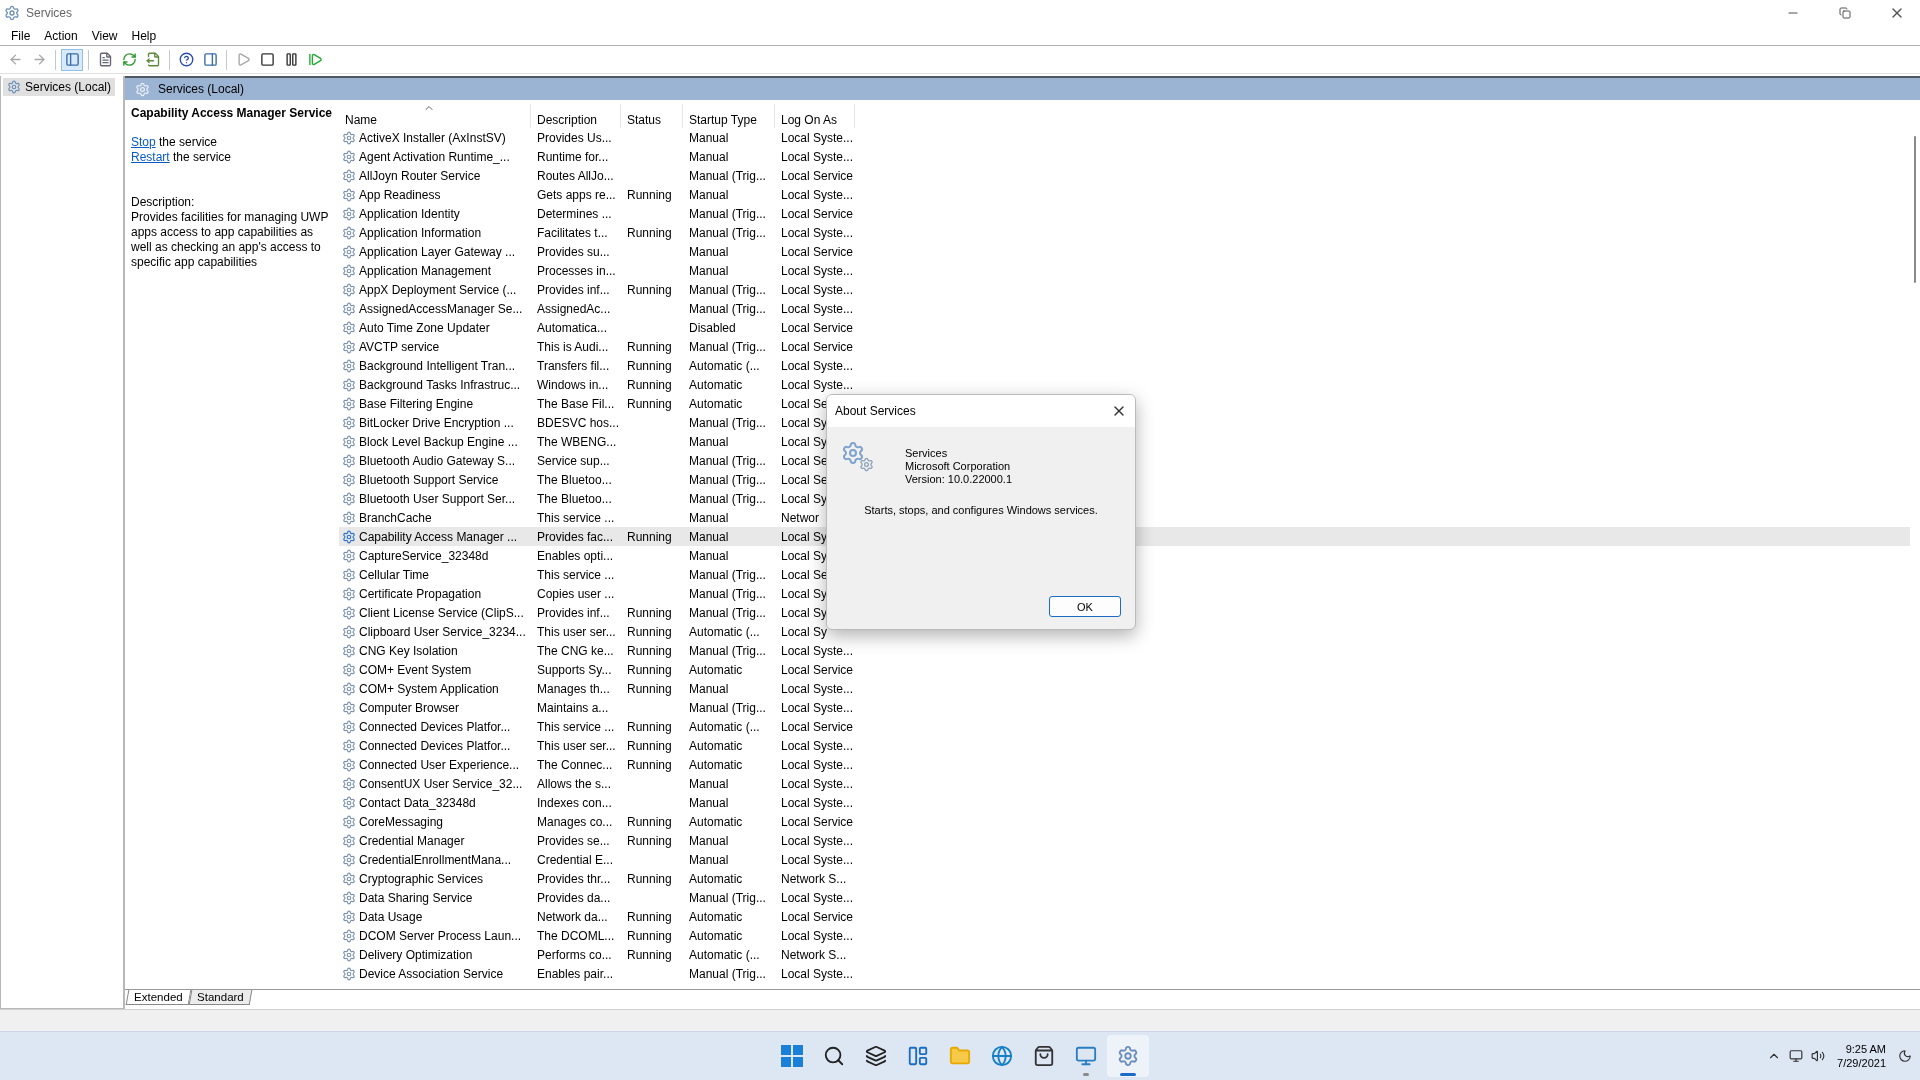  Describe the element at coordinates (424, 555) in the screenshot. I see `table-cell: CaptureService_32348d` at that location.